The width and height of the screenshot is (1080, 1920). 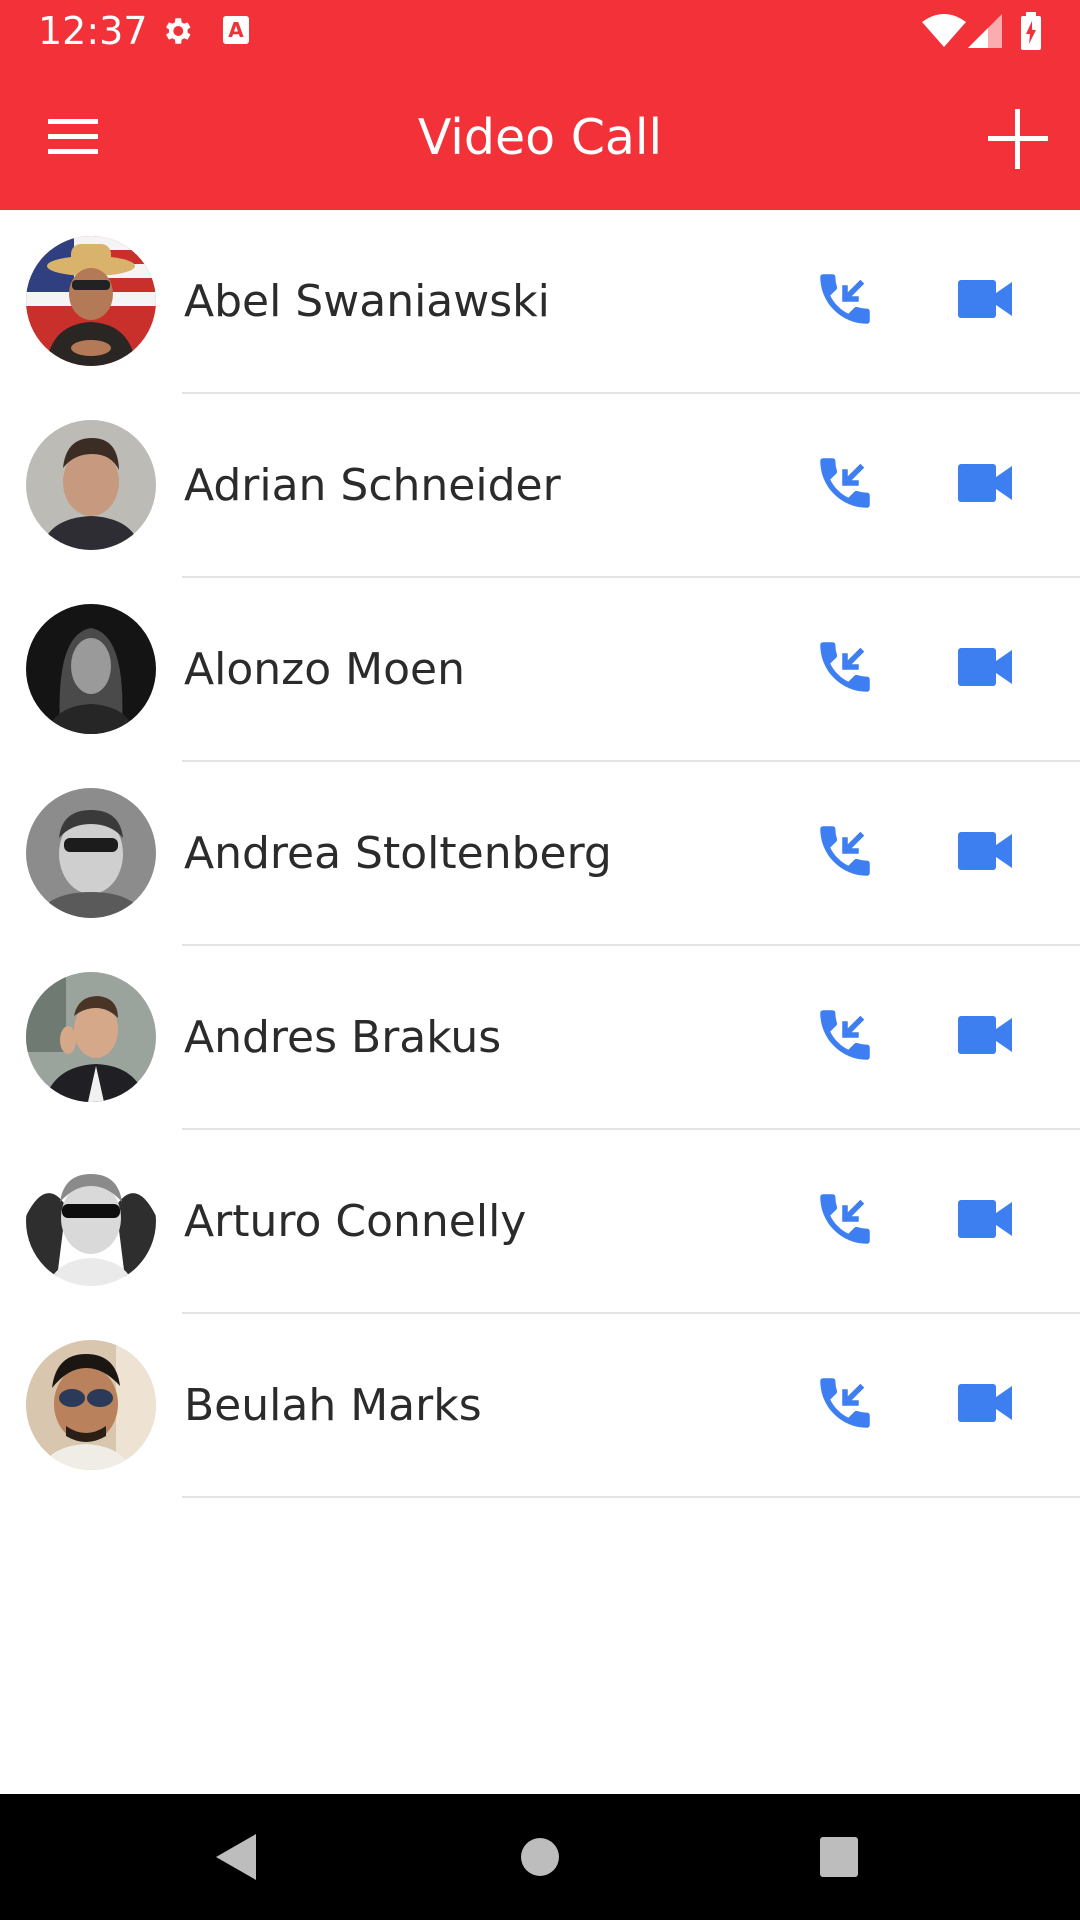 I want to click on status-time: 12:37, so click(x=93, y=31).